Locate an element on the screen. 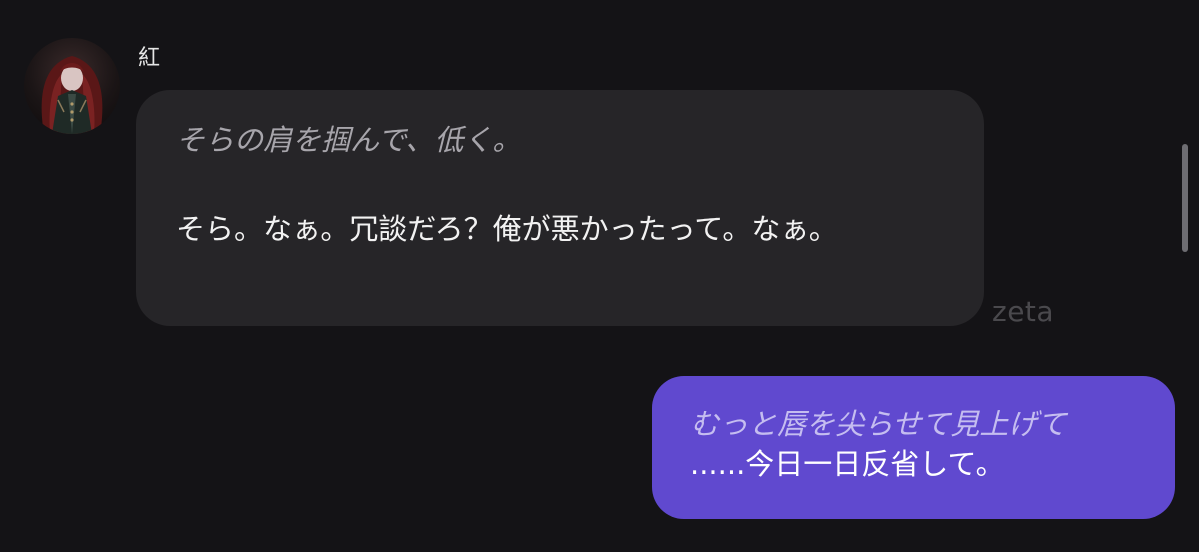 The image size is (1199, 552). character-avatar is located at coordinates (72, 86).